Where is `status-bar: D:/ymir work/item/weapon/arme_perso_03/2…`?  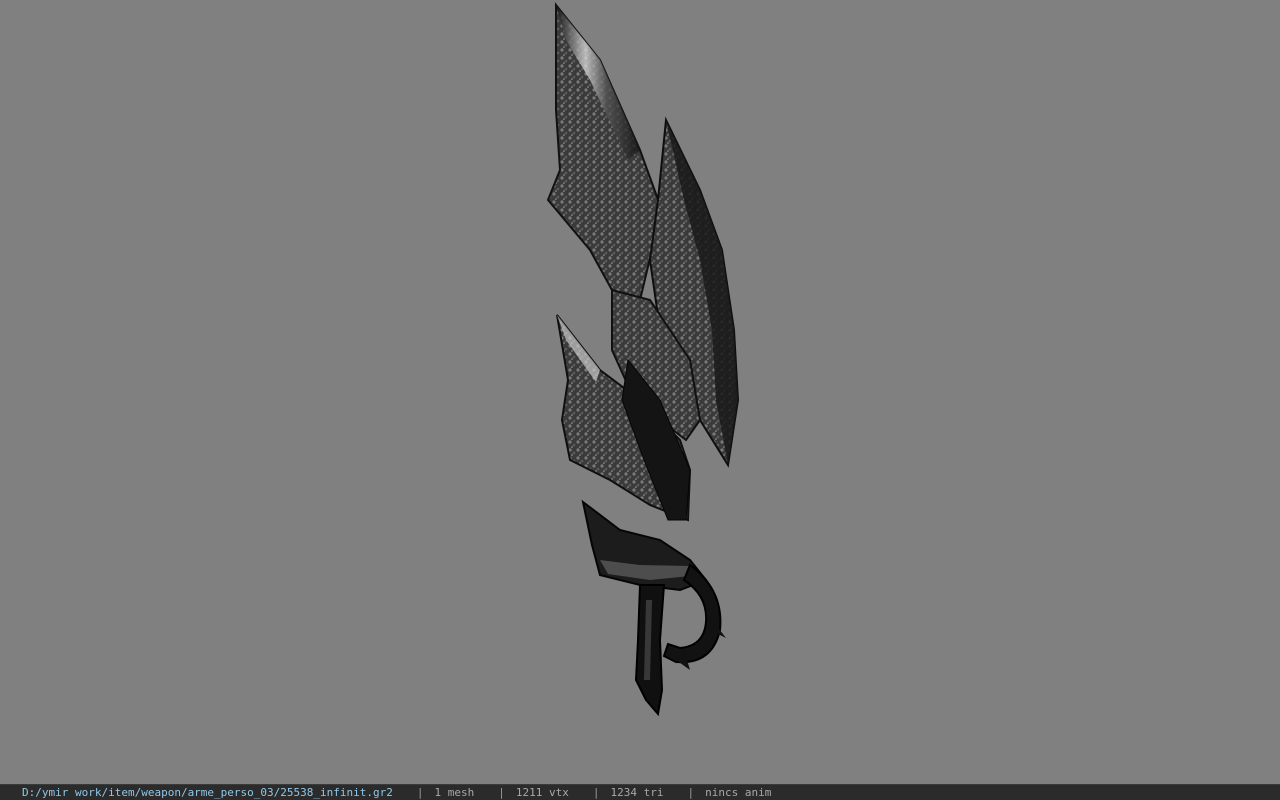 status-bar: D:/ymir work/item/weapon/arme_perso_03/2… is located at coordinates (640, 792).